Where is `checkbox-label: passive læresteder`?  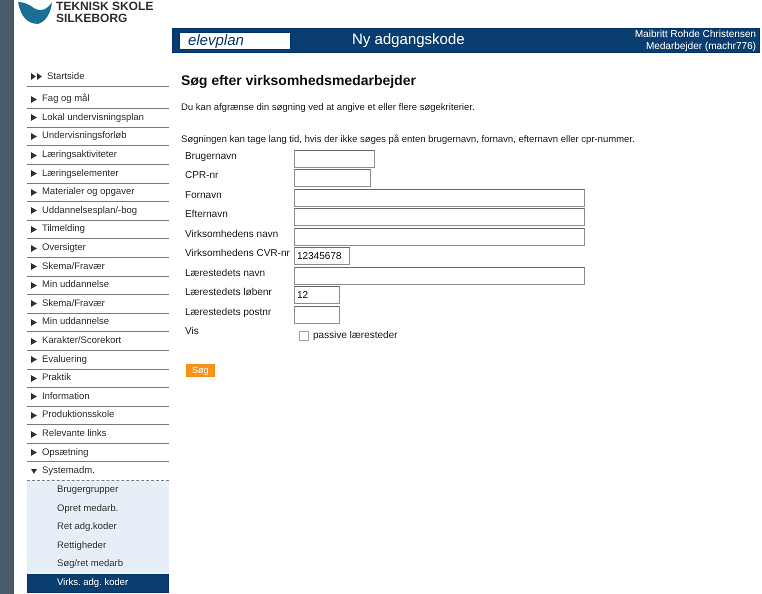 checkbox-label: passive læresteder is located at coordinates (355, 336).